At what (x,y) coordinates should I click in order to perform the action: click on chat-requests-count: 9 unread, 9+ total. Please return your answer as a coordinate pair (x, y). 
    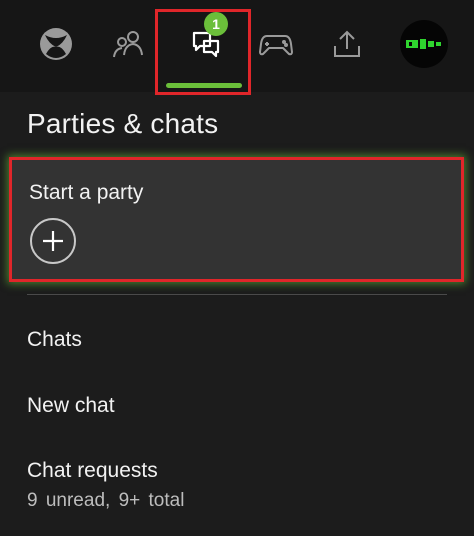
    Looking at the image, I should click on (106, 500).